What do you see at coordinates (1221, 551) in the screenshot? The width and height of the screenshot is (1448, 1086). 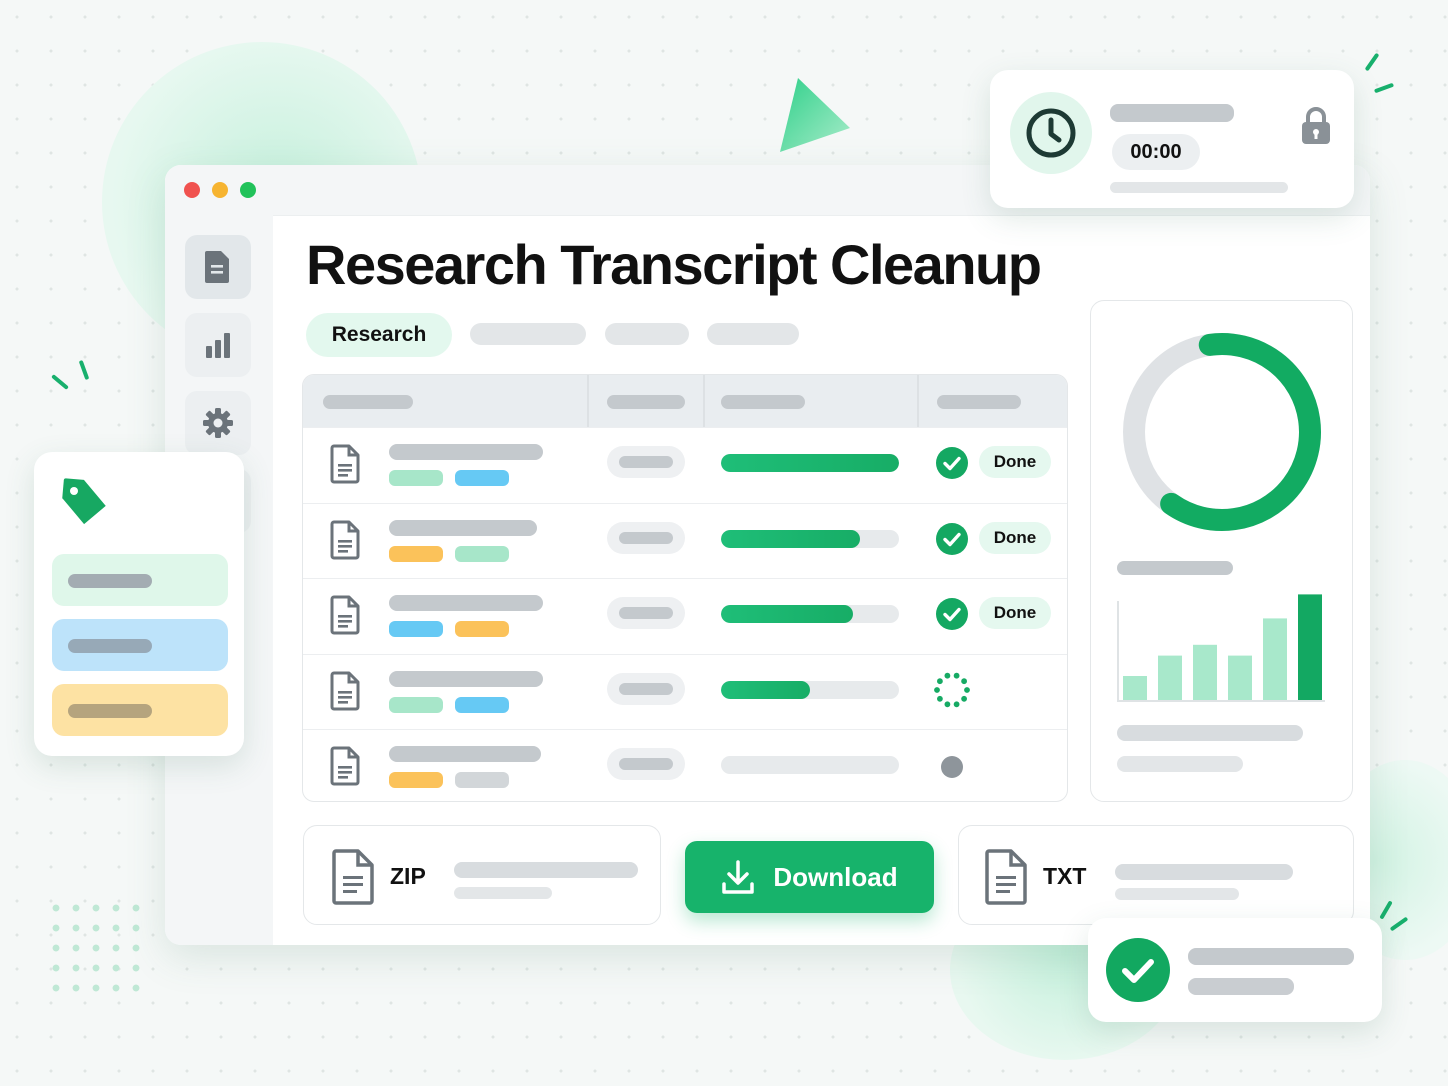 I see `stats-card` at bounding box center [1221, 551].